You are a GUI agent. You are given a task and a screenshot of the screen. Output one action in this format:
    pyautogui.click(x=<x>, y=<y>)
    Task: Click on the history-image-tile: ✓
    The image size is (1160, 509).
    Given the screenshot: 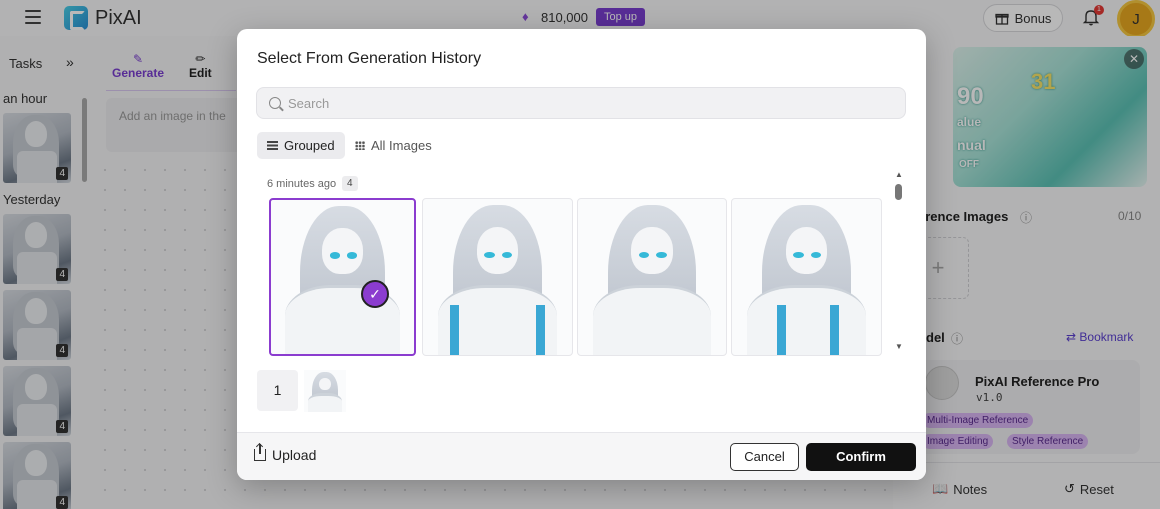 What is the action you would take?
    pyautogui.click(x=342, y=277)
    